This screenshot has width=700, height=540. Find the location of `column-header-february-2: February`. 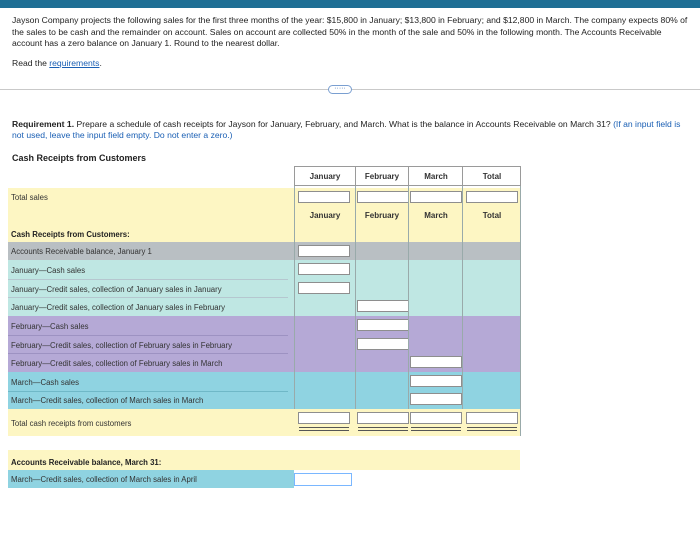

column-header-february-2: February is located at coordinates (382, 215).